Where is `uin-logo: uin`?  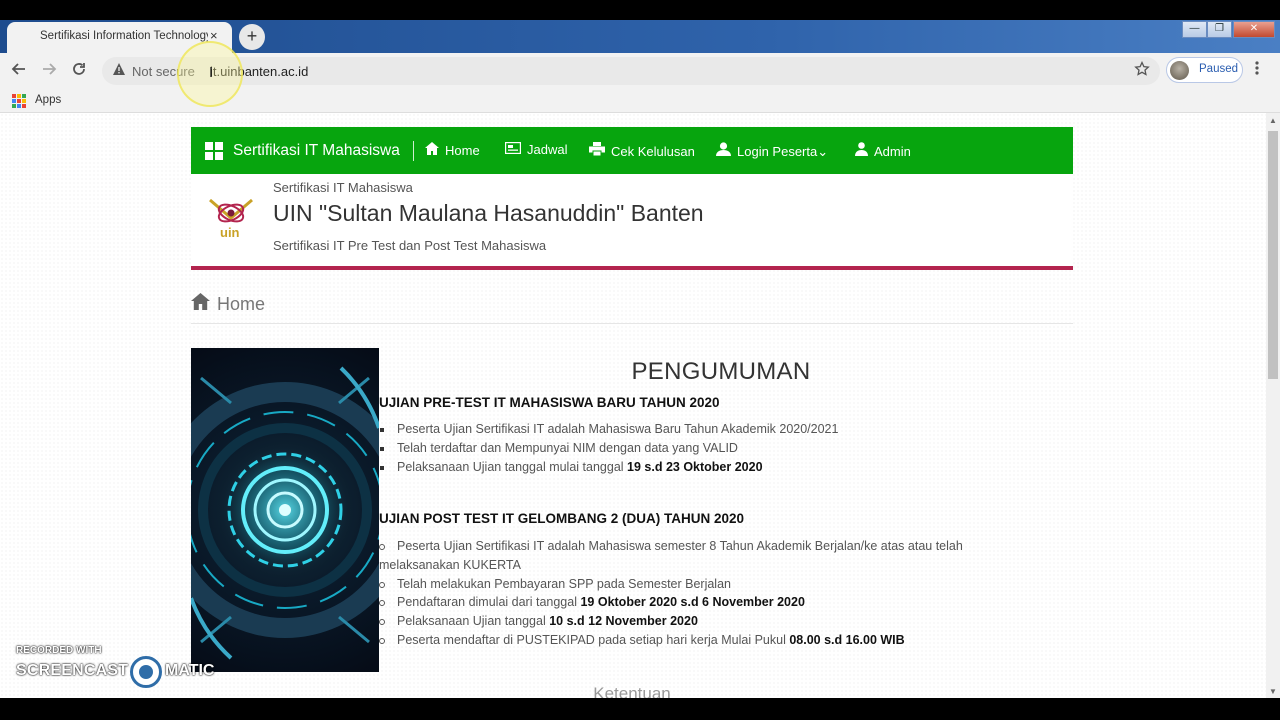
uin-logo: uin is located at coordinates (231, 219).